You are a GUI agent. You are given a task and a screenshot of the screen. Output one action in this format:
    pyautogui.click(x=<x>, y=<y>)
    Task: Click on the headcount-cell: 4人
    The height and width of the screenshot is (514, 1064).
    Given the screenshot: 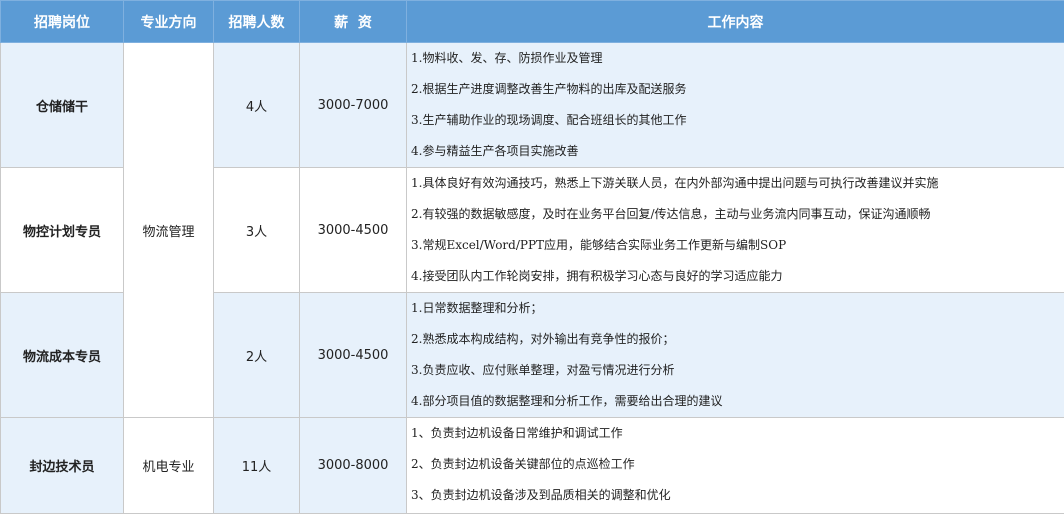 What is the action you would take?
    pyautogui.click(x=257, y=105)
    